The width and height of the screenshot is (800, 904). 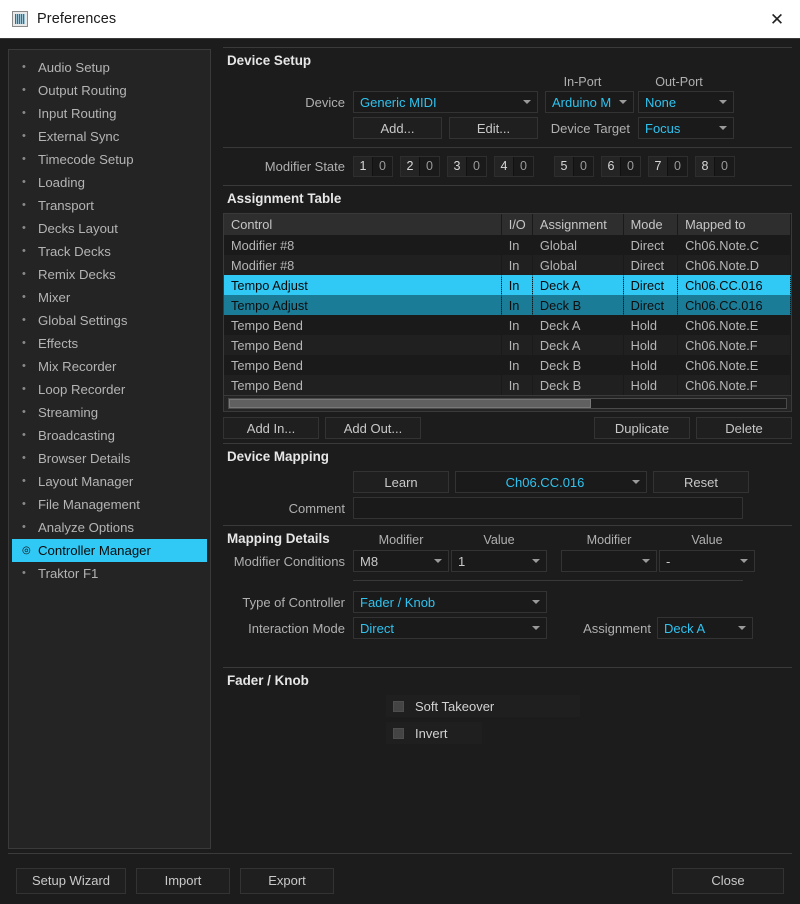 What do you see at coordinates (651, 224) in the screenshot?
I see `column-header-mode: Mode` at bounding box center [651, 224].